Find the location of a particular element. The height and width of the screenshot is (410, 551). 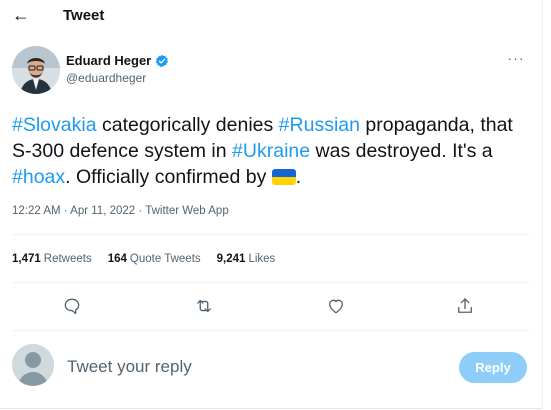

arrow-left-icon: ← is located at coordinates (21, 15).